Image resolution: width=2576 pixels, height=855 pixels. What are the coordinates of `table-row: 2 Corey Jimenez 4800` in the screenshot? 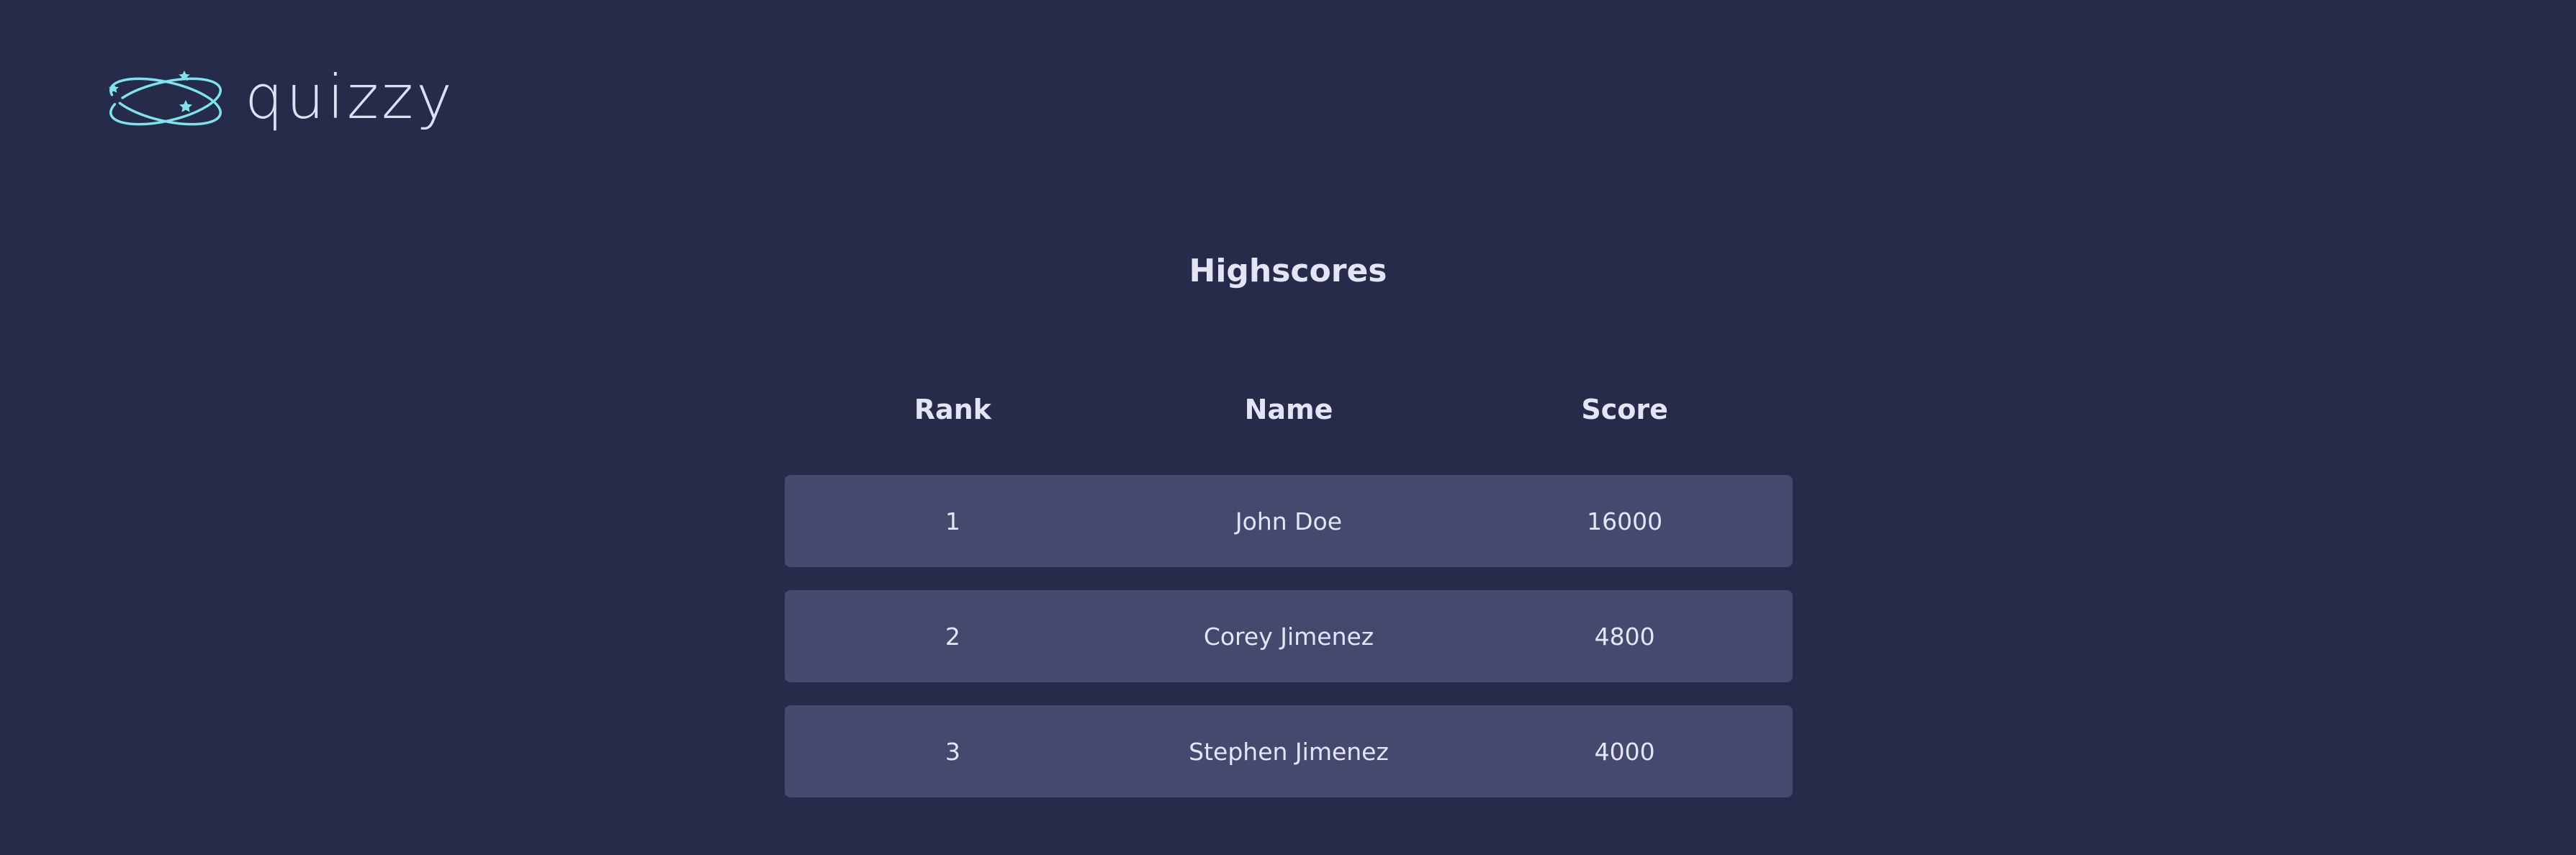 It's located at (1289, 636).